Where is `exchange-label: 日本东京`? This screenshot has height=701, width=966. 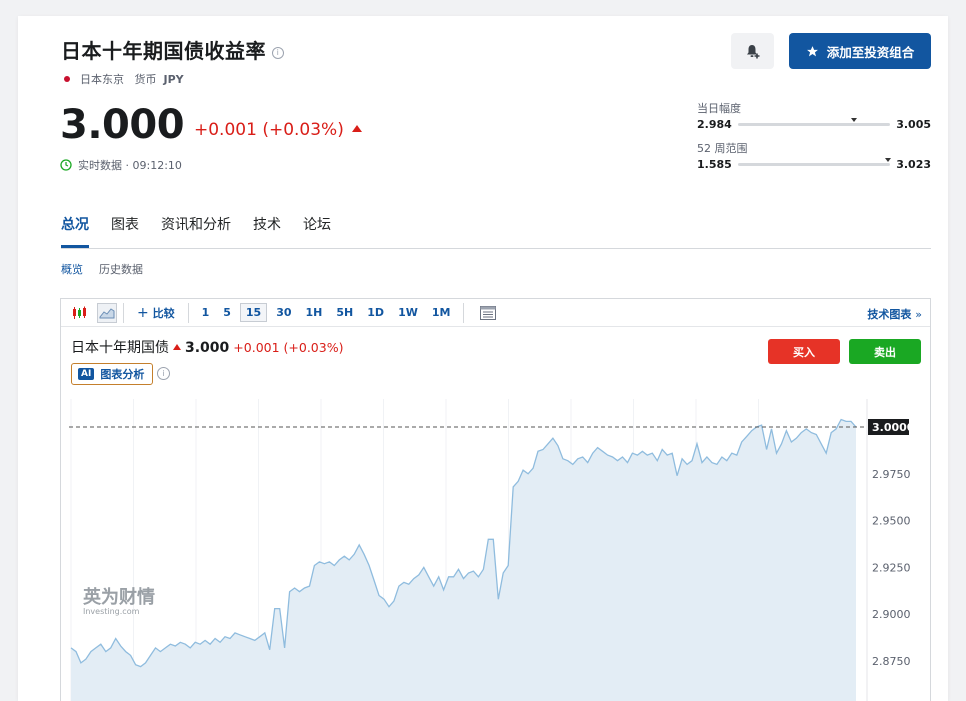 exchange-label: 日本东京 is located at coordinates (102, 79).